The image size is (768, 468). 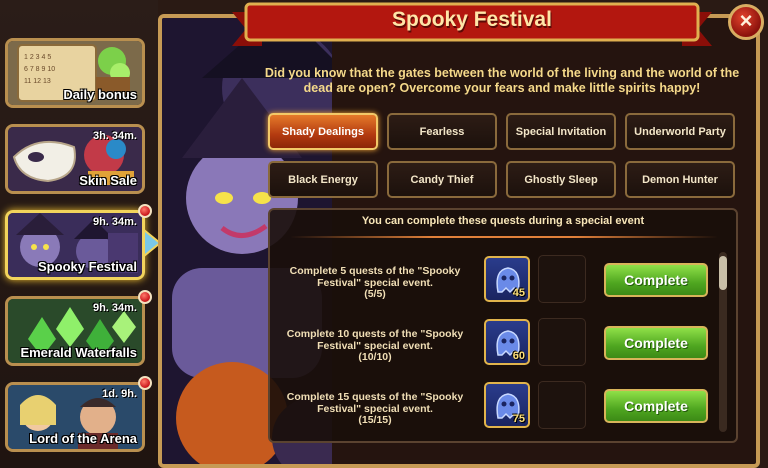 I want to click on tab-fearless: Fearless, so click(x=442, y=131).